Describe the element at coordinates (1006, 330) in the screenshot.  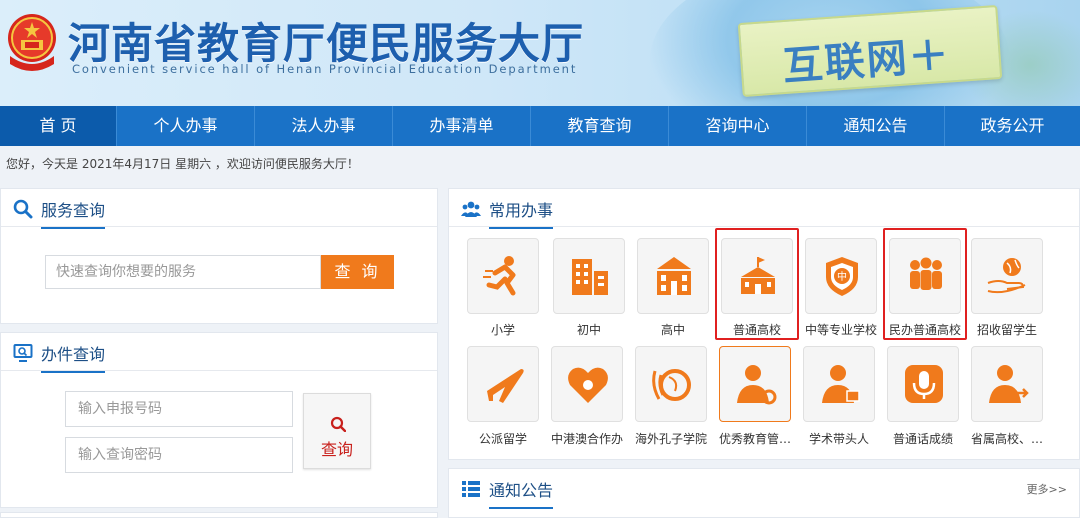
I see `tile-label: 招收留学生` at that location.